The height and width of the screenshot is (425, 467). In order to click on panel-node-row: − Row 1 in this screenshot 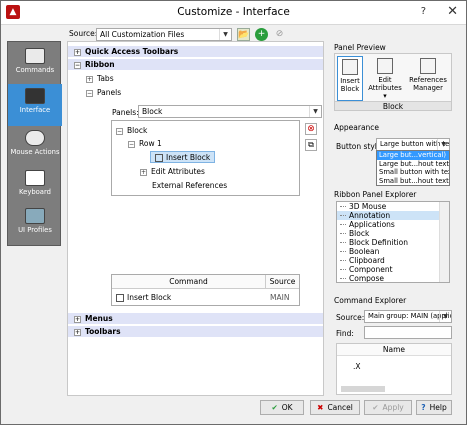, I will do `click(145, 144)`.